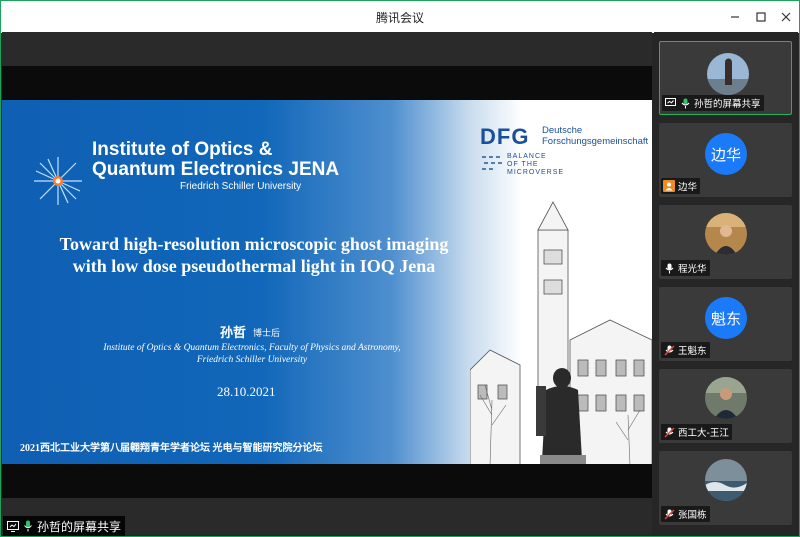 This screenshot has height=537, width=800. I want to click on dfg-line2: Forschungsgemeinschaft, so click(595, 141).